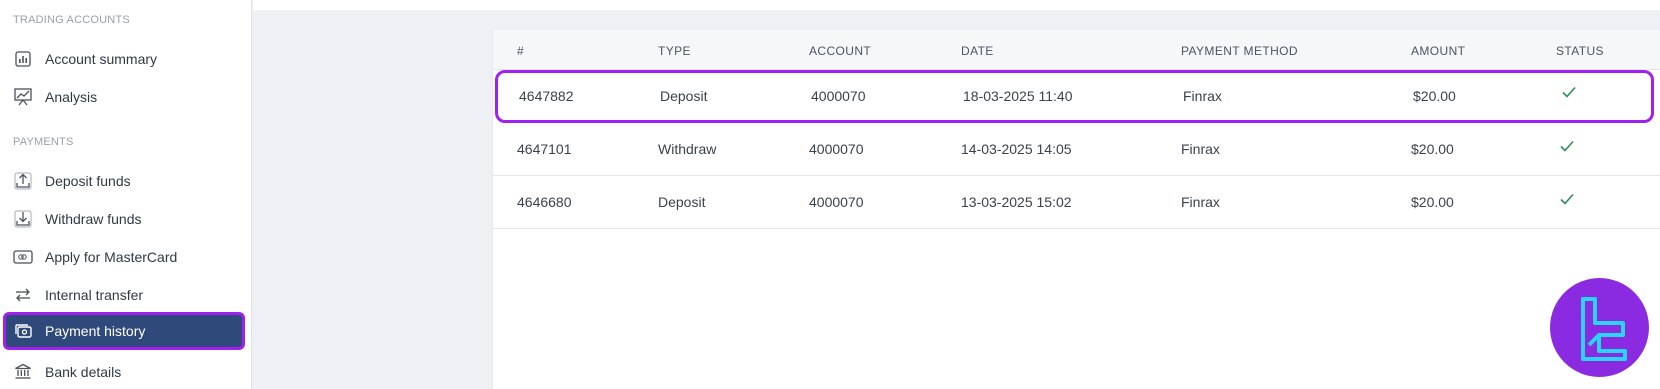 The width and height of the screenshot is (1660, 389). Describe the element at coordinates (546, 96) in the screenshot. I see `cell-id: 4647882` at that location.